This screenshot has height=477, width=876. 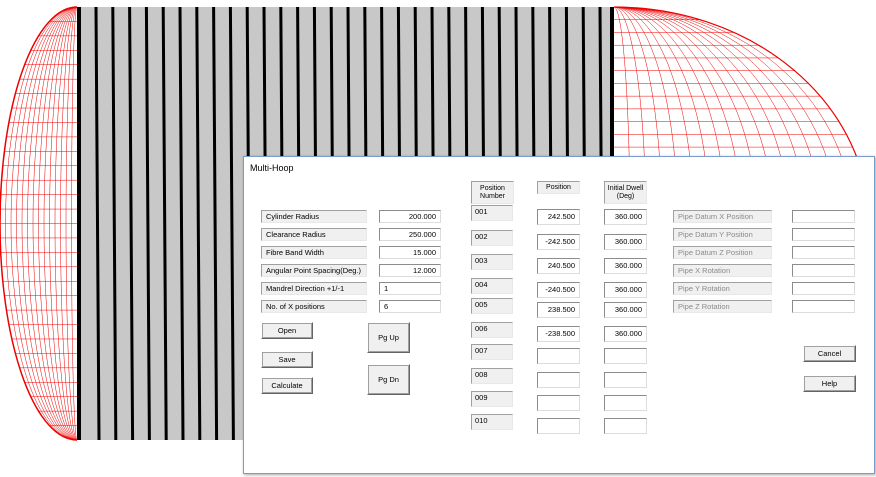 What do you see at coordinates (492, 352) in the screenshot?
I see `position-number-007: 007` at bounding box center [492, 352].